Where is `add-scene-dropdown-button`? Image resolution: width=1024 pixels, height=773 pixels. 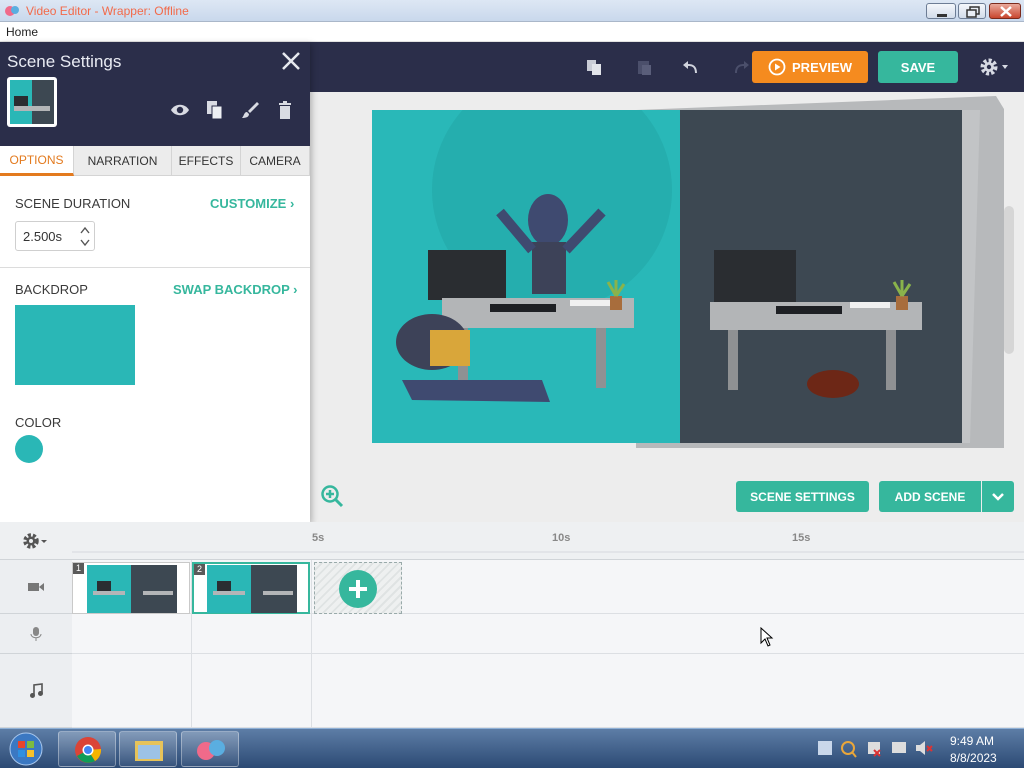
add-scene-dropdown-button is located at coordinates (998, 496).